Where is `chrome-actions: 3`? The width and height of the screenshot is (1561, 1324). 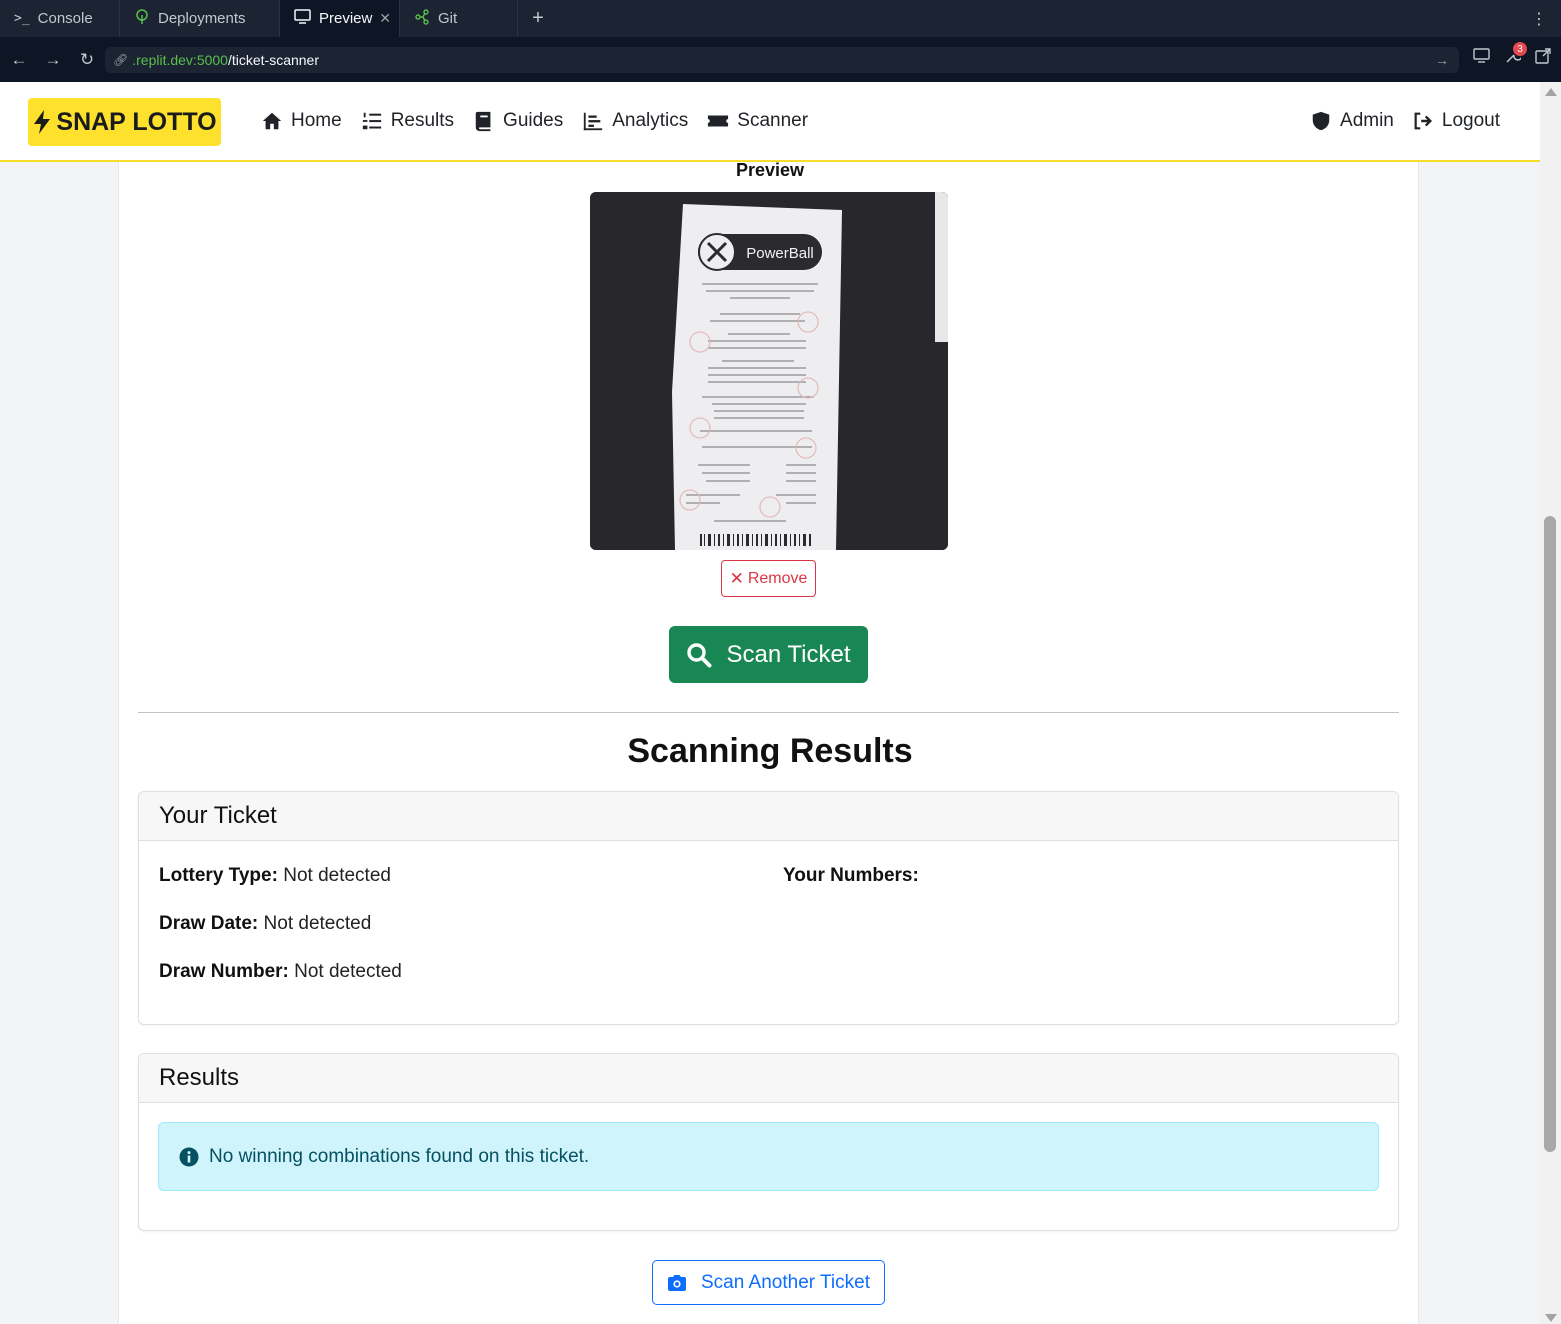
chrome-actions: 3 is located at coordinates (1512, 56).